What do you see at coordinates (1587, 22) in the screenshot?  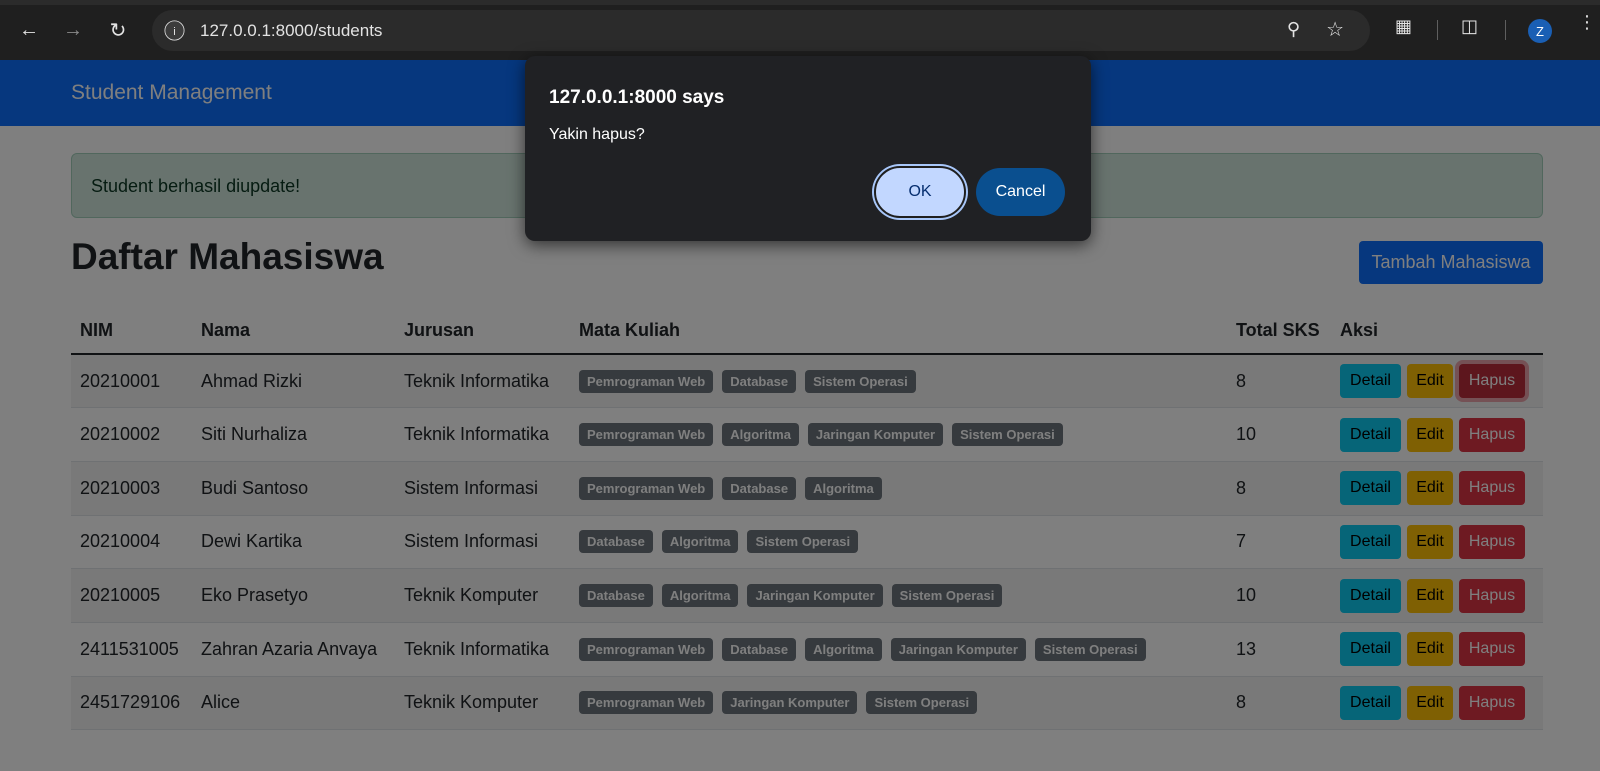 I see `kebab-menu-icon: ⋮` at bounding box center [1587, 22].